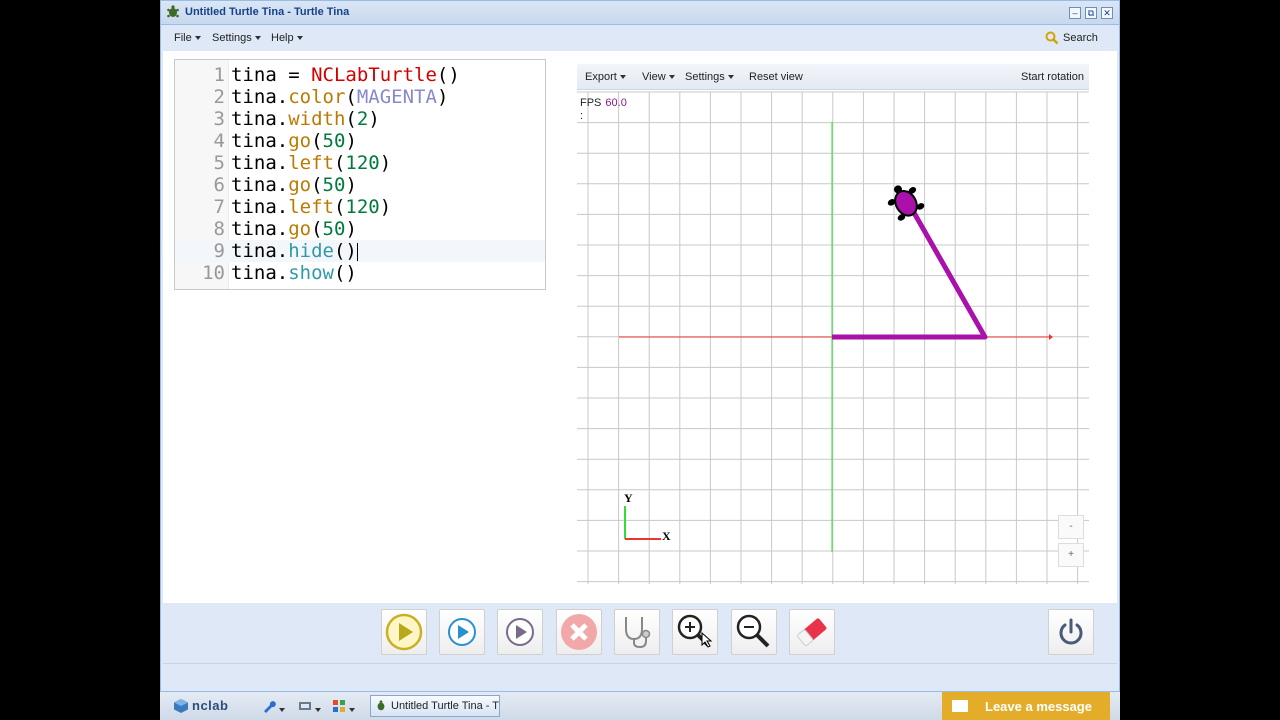  What do you see at coordinates (187, 38) in the screenshot?
I see `menu-file: File` at bounding box center [187, 38].